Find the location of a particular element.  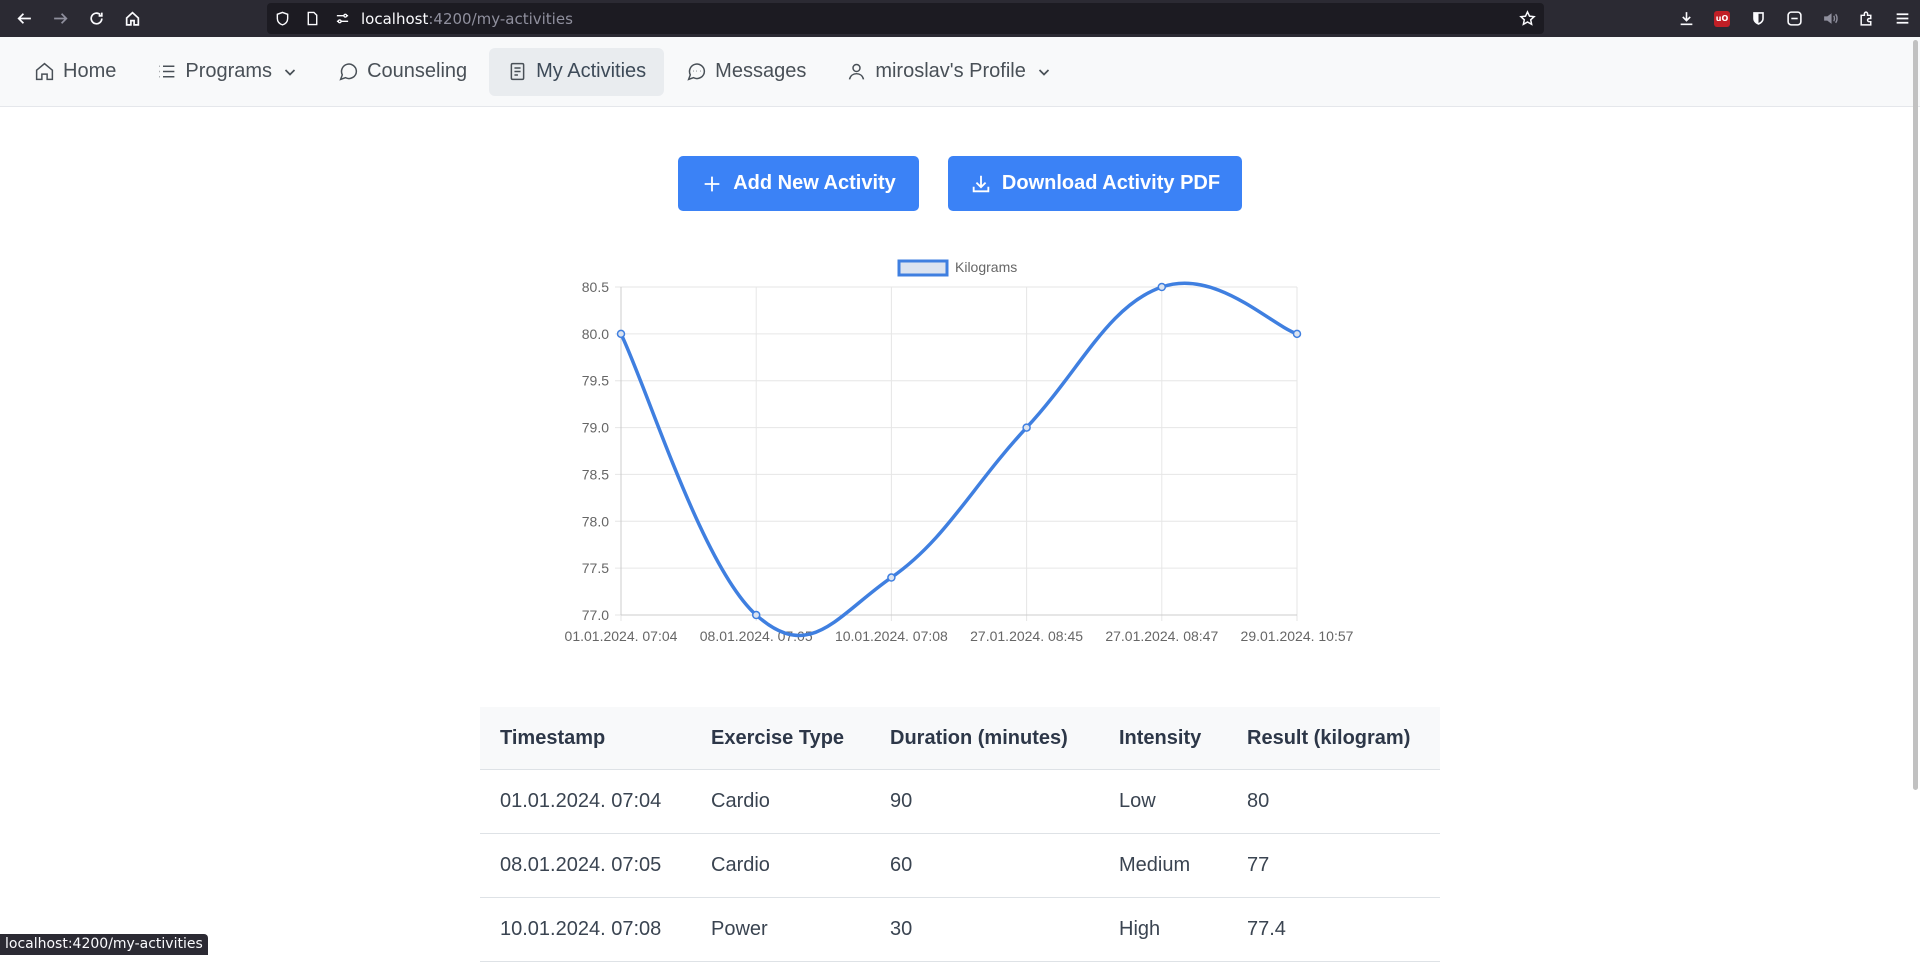

toolbar-right: uO is located at coordinates (1794, 18).